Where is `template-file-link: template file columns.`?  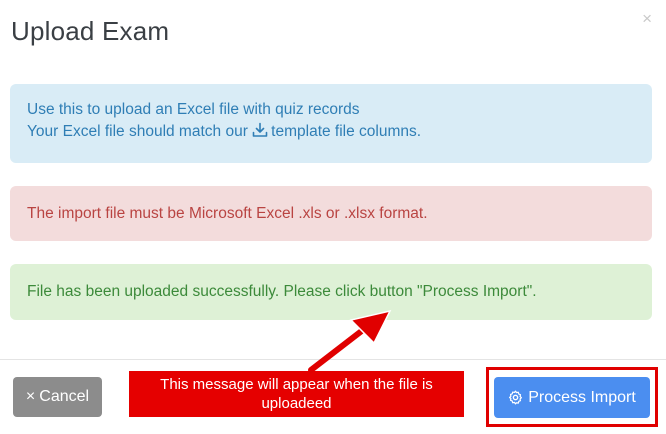
template-file-link: template file columns. is located at coordinates (337, 131).